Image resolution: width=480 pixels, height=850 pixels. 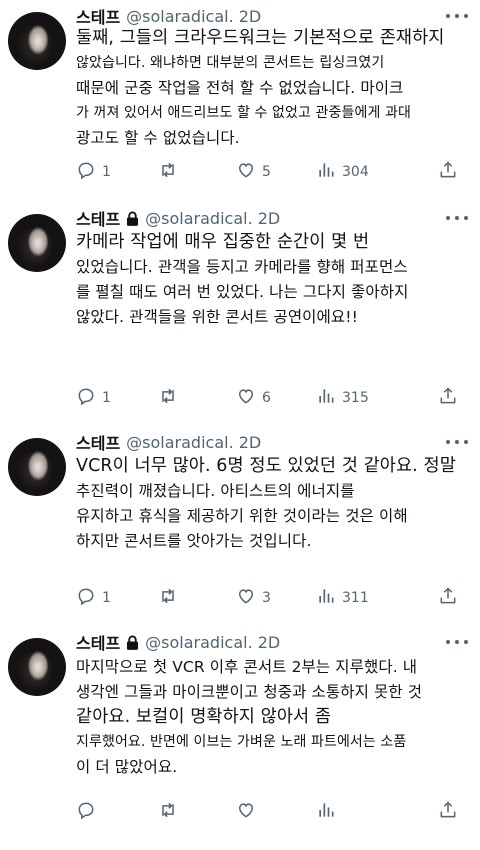 I want to click on tweet-text-line: 있었습니다. 관객을 등지고 카메라를 향해 퍼포먼스, so click(x=242, y=267).